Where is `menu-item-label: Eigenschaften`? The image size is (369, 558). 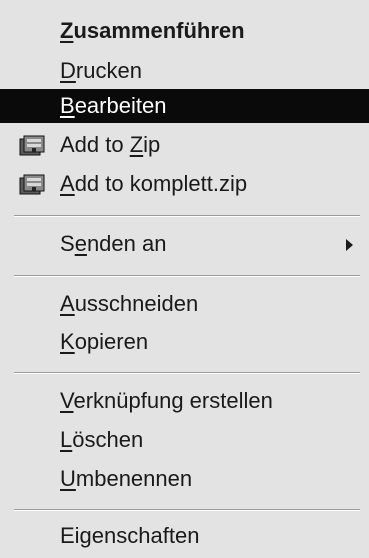
menu-item-label: Eigenschaften is located at coordinates (130, 535).